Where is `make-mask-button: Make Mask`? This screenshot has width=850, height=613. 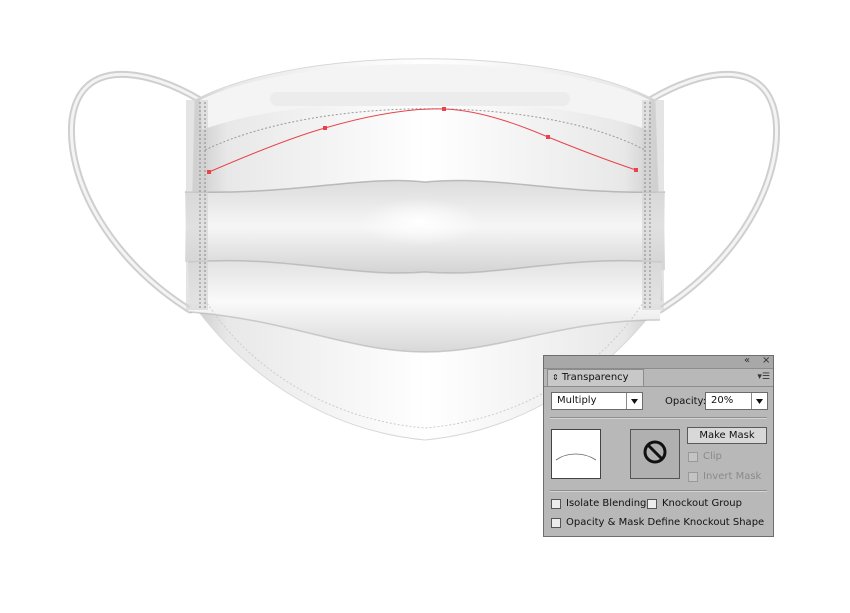 make-mask-button: Make Mask is located at coordinates (727, 435).